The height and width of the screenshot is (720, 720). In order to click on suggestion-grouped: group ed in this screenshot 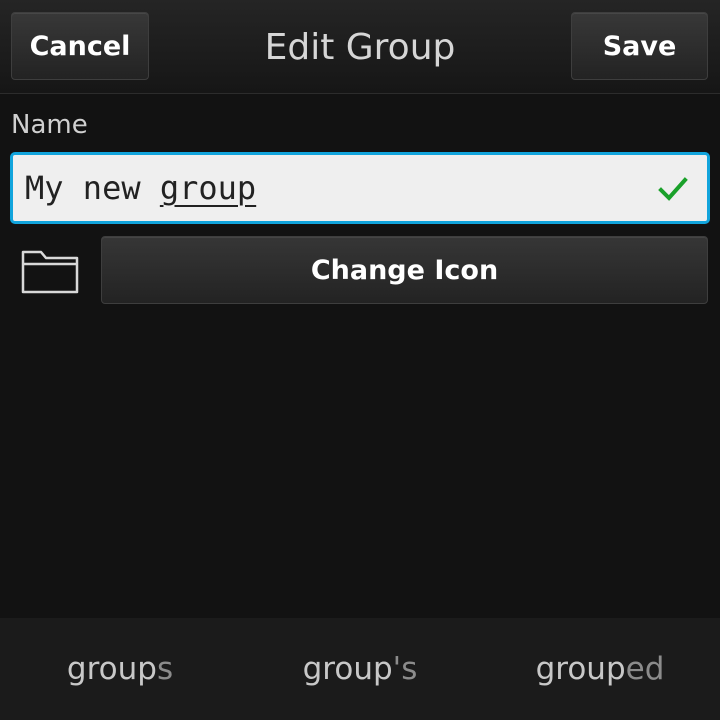, I will do `click(600, 669)`.